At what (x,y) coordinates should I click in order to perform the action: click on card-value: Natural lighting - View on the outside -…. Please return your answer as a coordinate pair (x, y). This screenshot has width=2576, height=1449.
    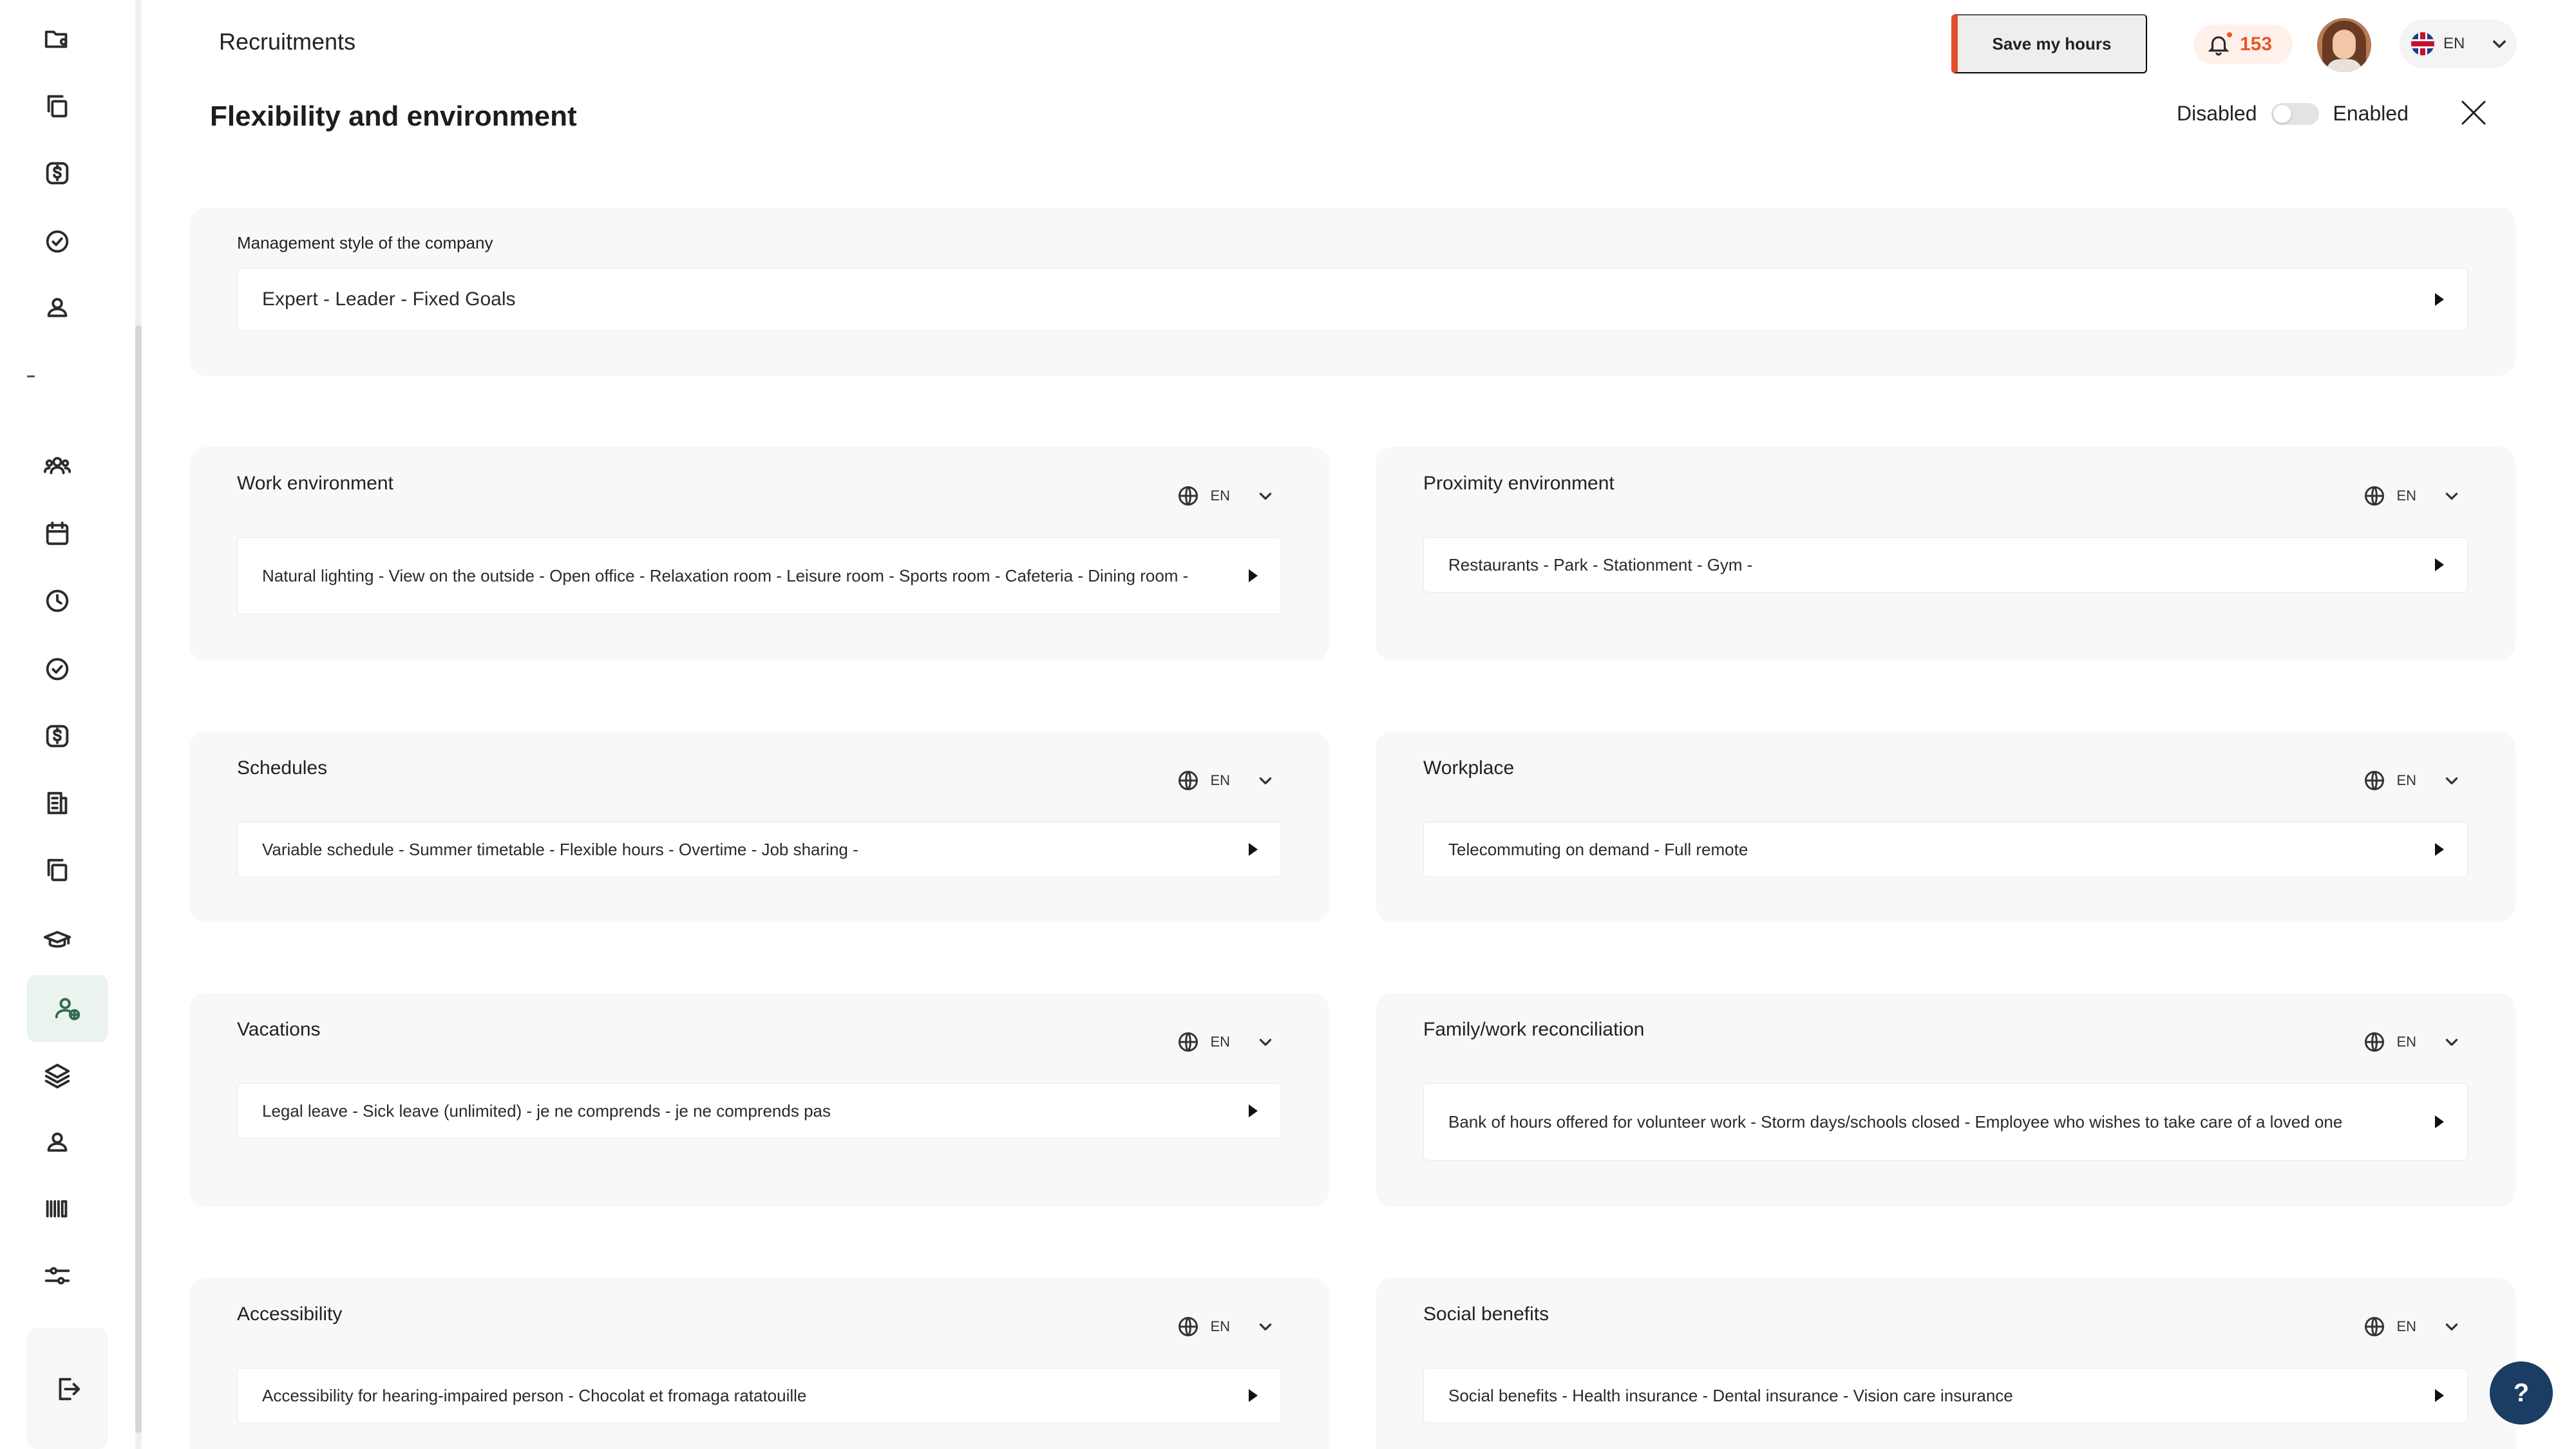
    Looking at the image, I should click on (725, 575).